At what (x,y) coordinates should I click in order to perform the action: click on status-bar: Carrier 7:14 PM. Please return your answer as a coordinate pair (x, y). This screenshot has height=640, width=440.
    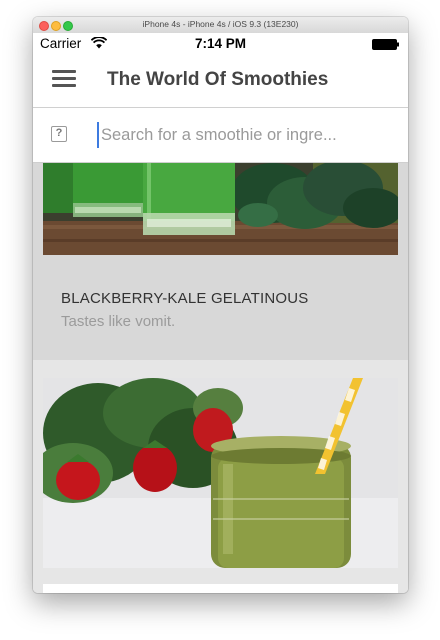
    Looking at the image, I should click on (220, 44).